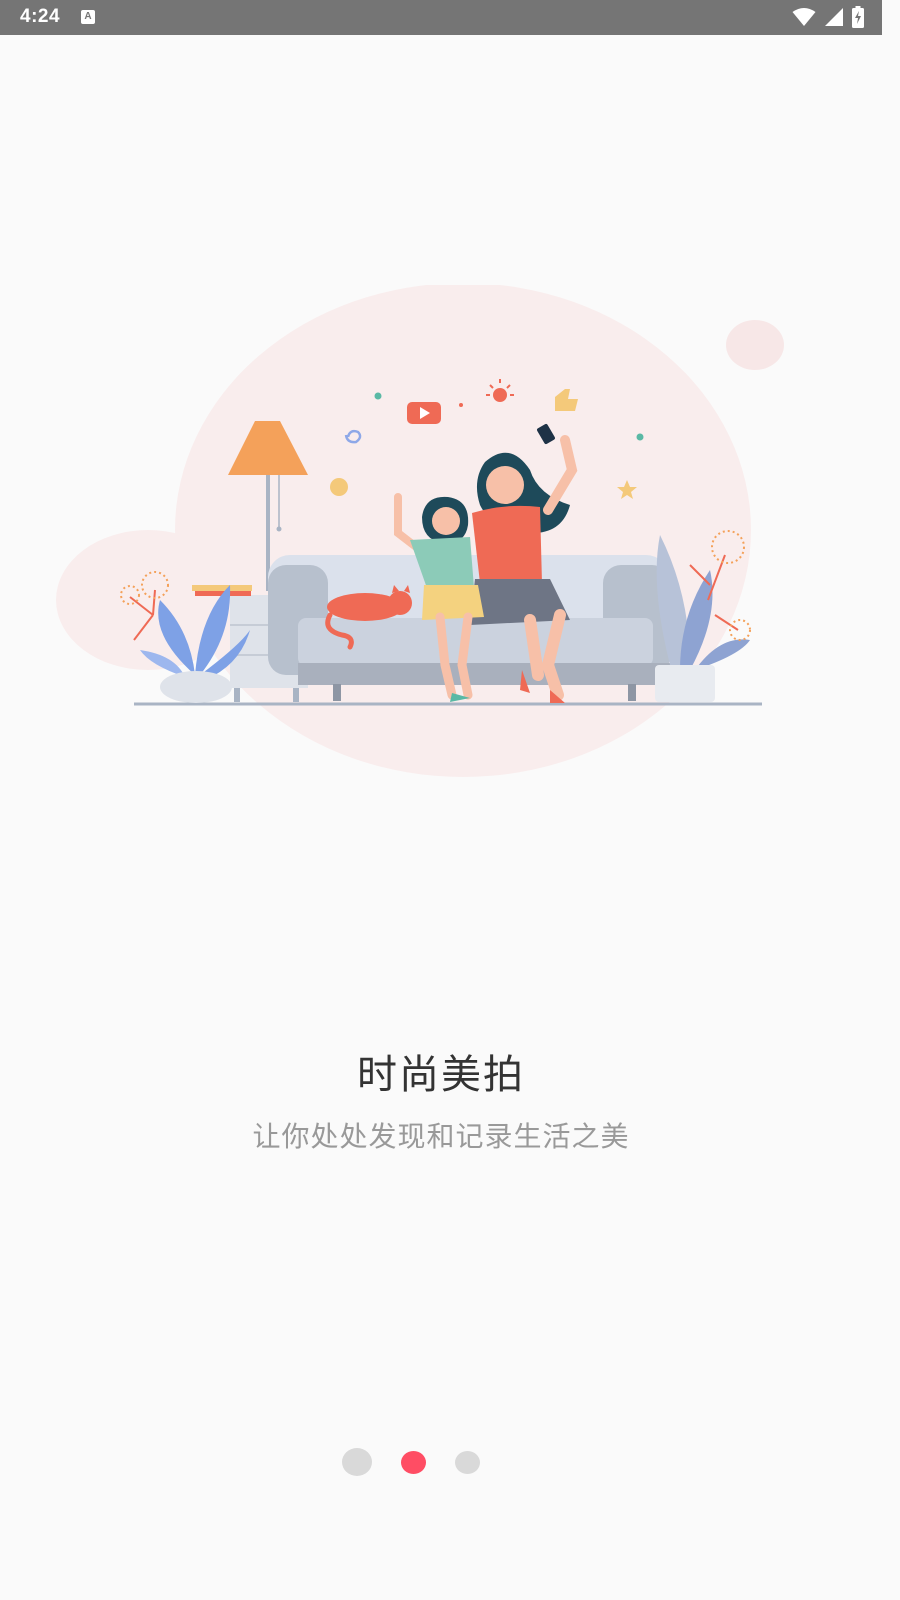  I want to click on page-dot-2-active, so click(413, 1462).